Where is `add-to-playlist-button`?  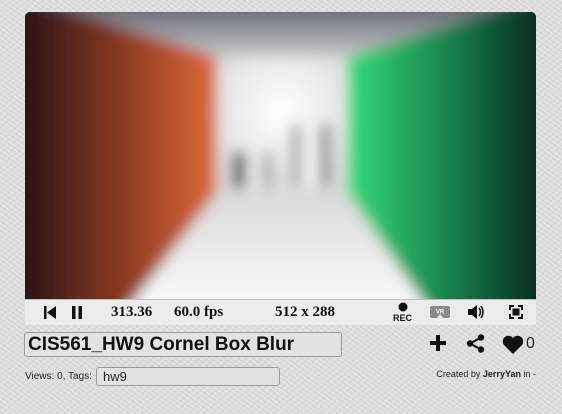 add-to-playlist-button is located at coordinates (438, 345).